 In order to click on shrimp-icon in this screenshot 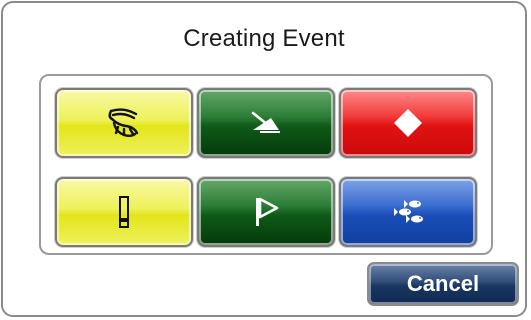, I will do `click(124, 123)`.